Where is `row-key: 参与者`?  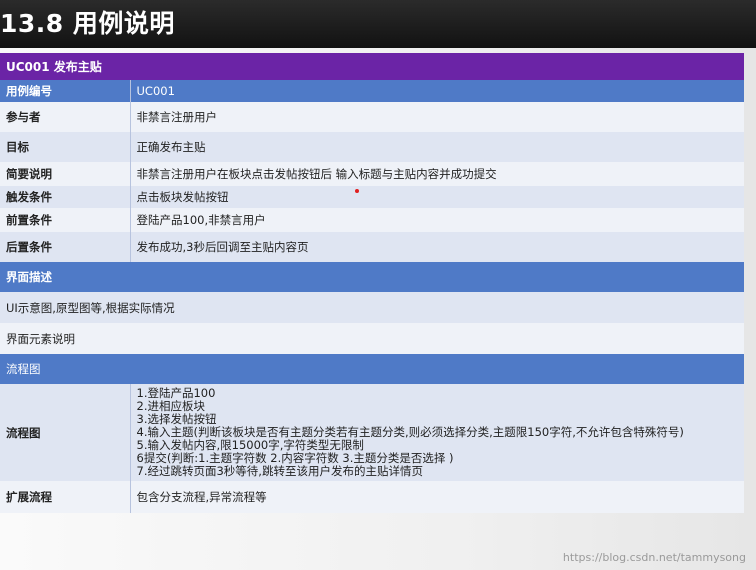 row-key: 参与者 is located at coordinates (65, 117).